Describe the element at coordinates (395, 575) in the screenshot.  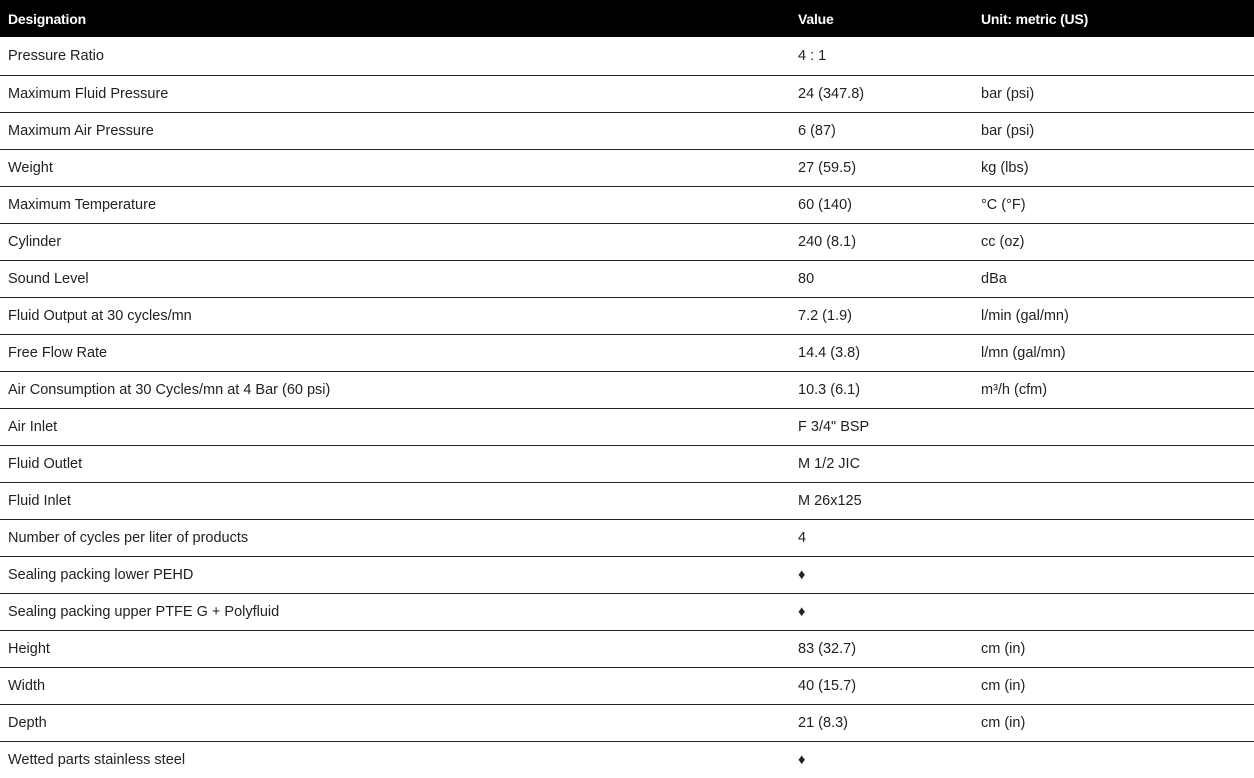
I see `cell-designation: Sealing packing lower PEHD` at that location.